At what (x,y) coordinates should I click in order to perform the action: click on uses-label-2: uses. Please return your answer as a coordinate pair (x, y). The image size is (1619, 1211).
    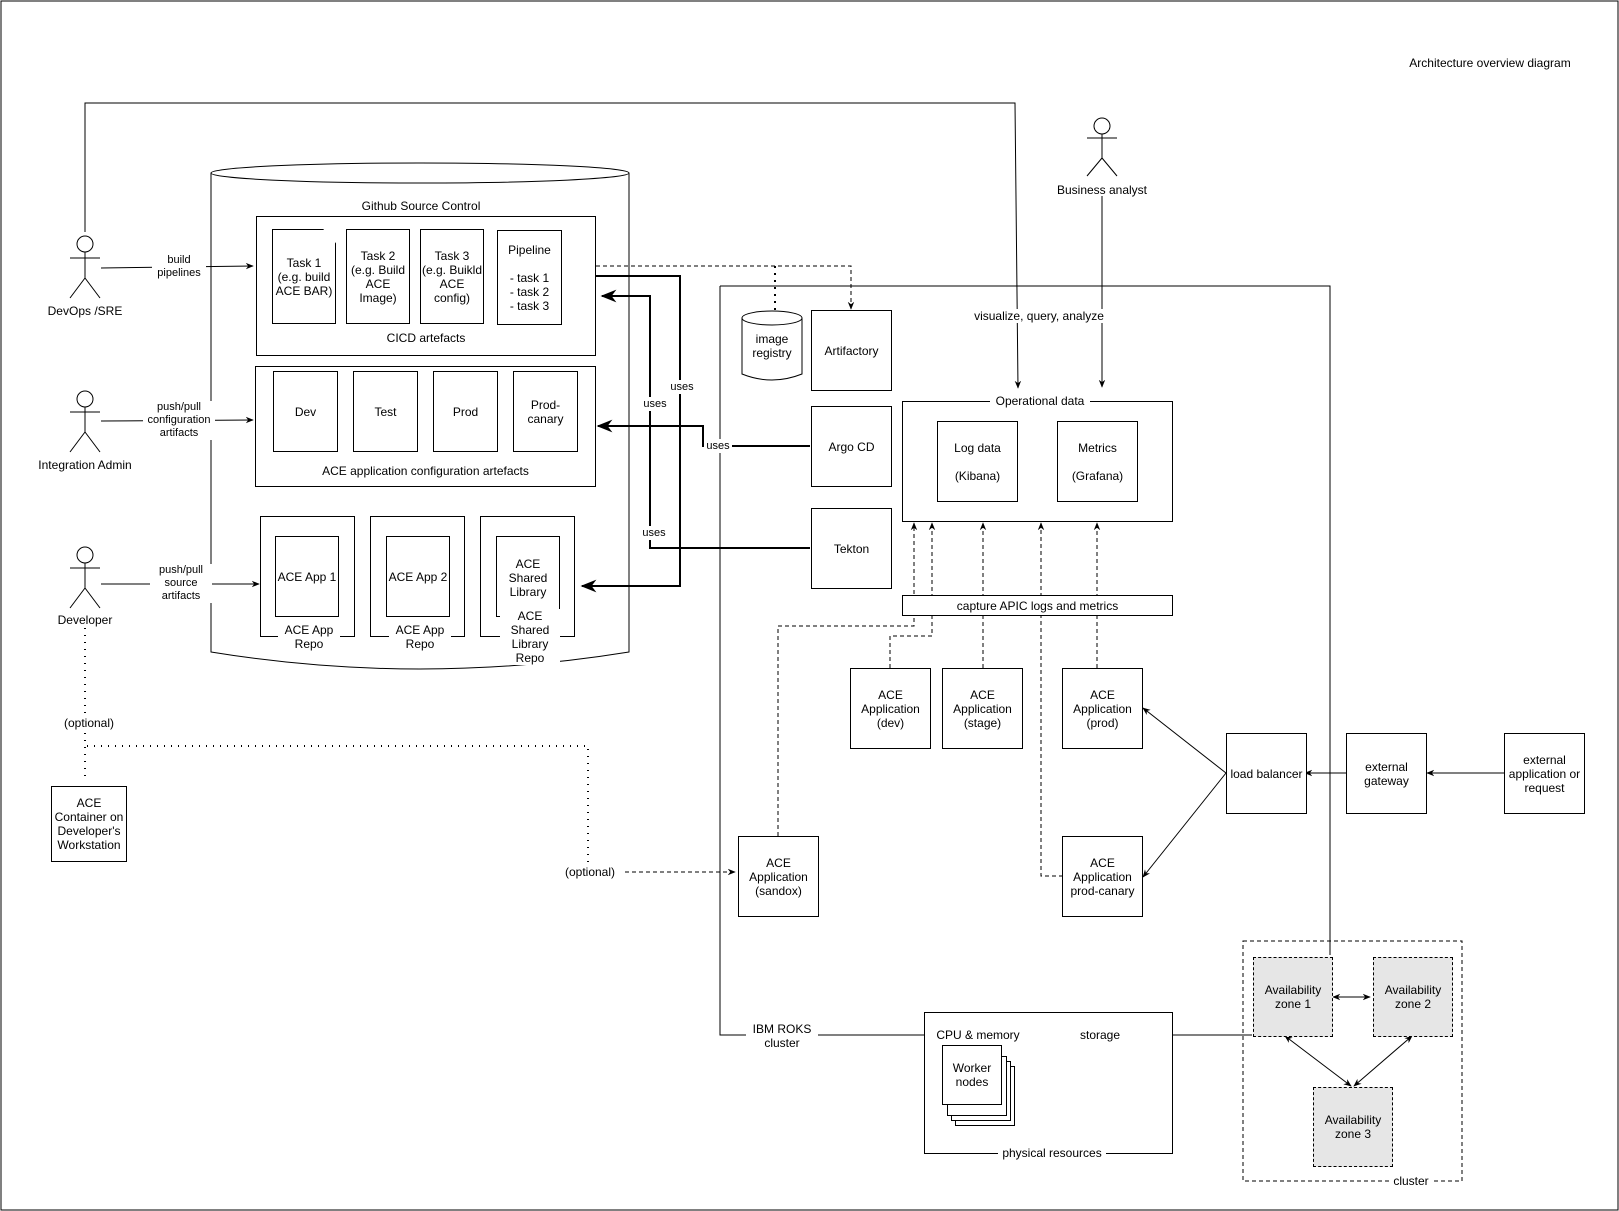
    Looking at the image, I should click on (655, 404).